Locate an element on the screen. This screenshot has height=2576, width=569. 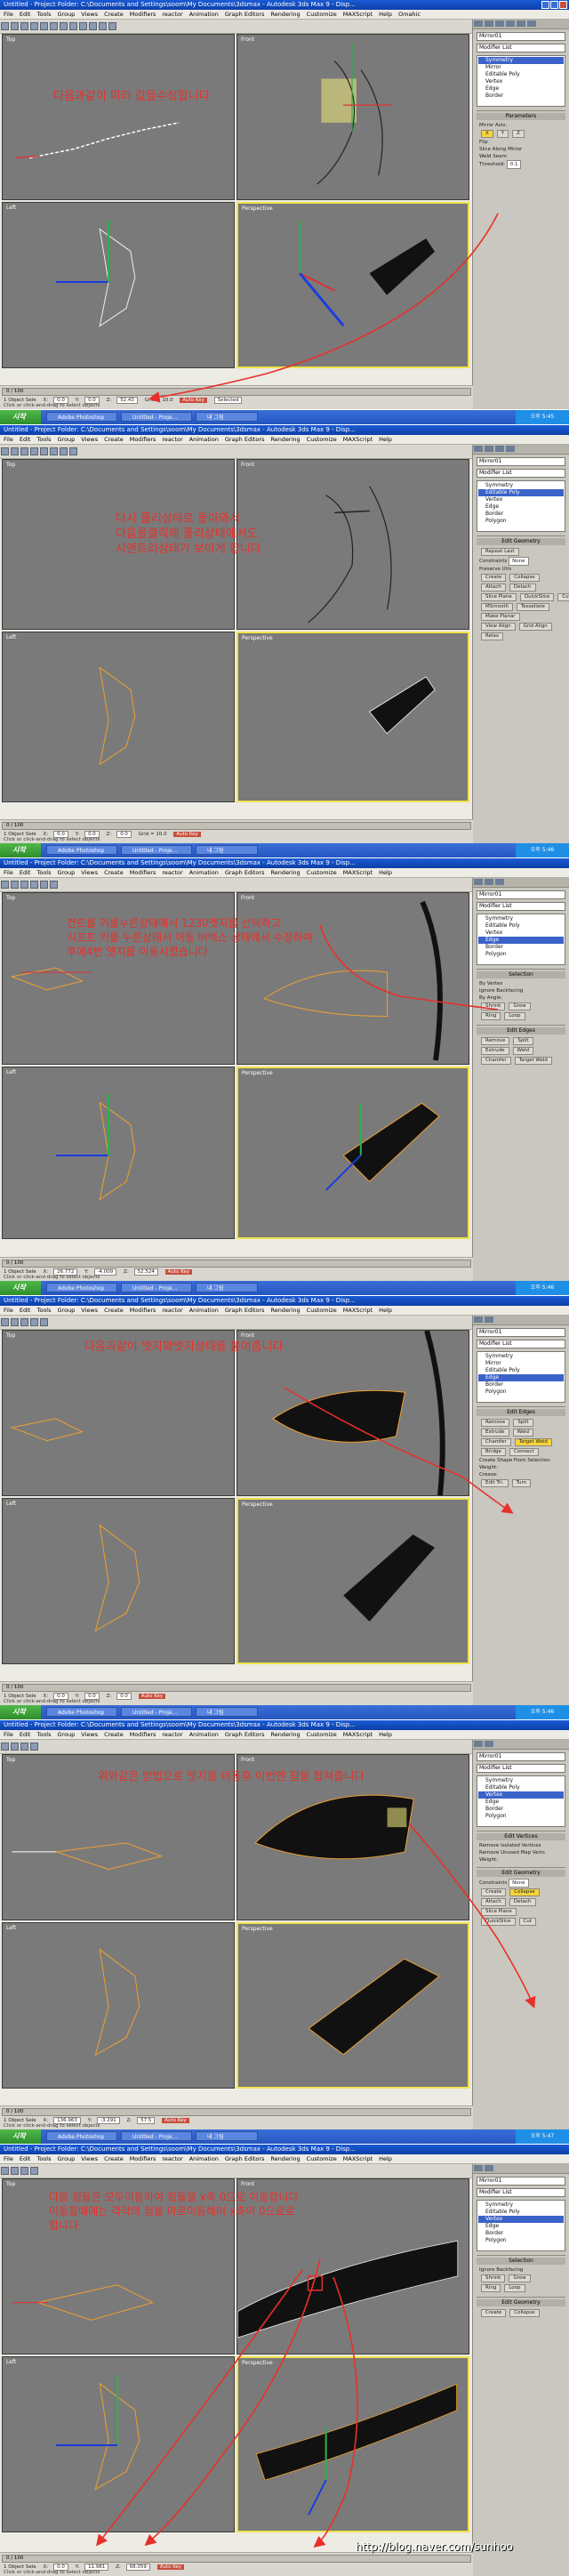
menu-omahic: Omahic is located at coordinates (409, 14).